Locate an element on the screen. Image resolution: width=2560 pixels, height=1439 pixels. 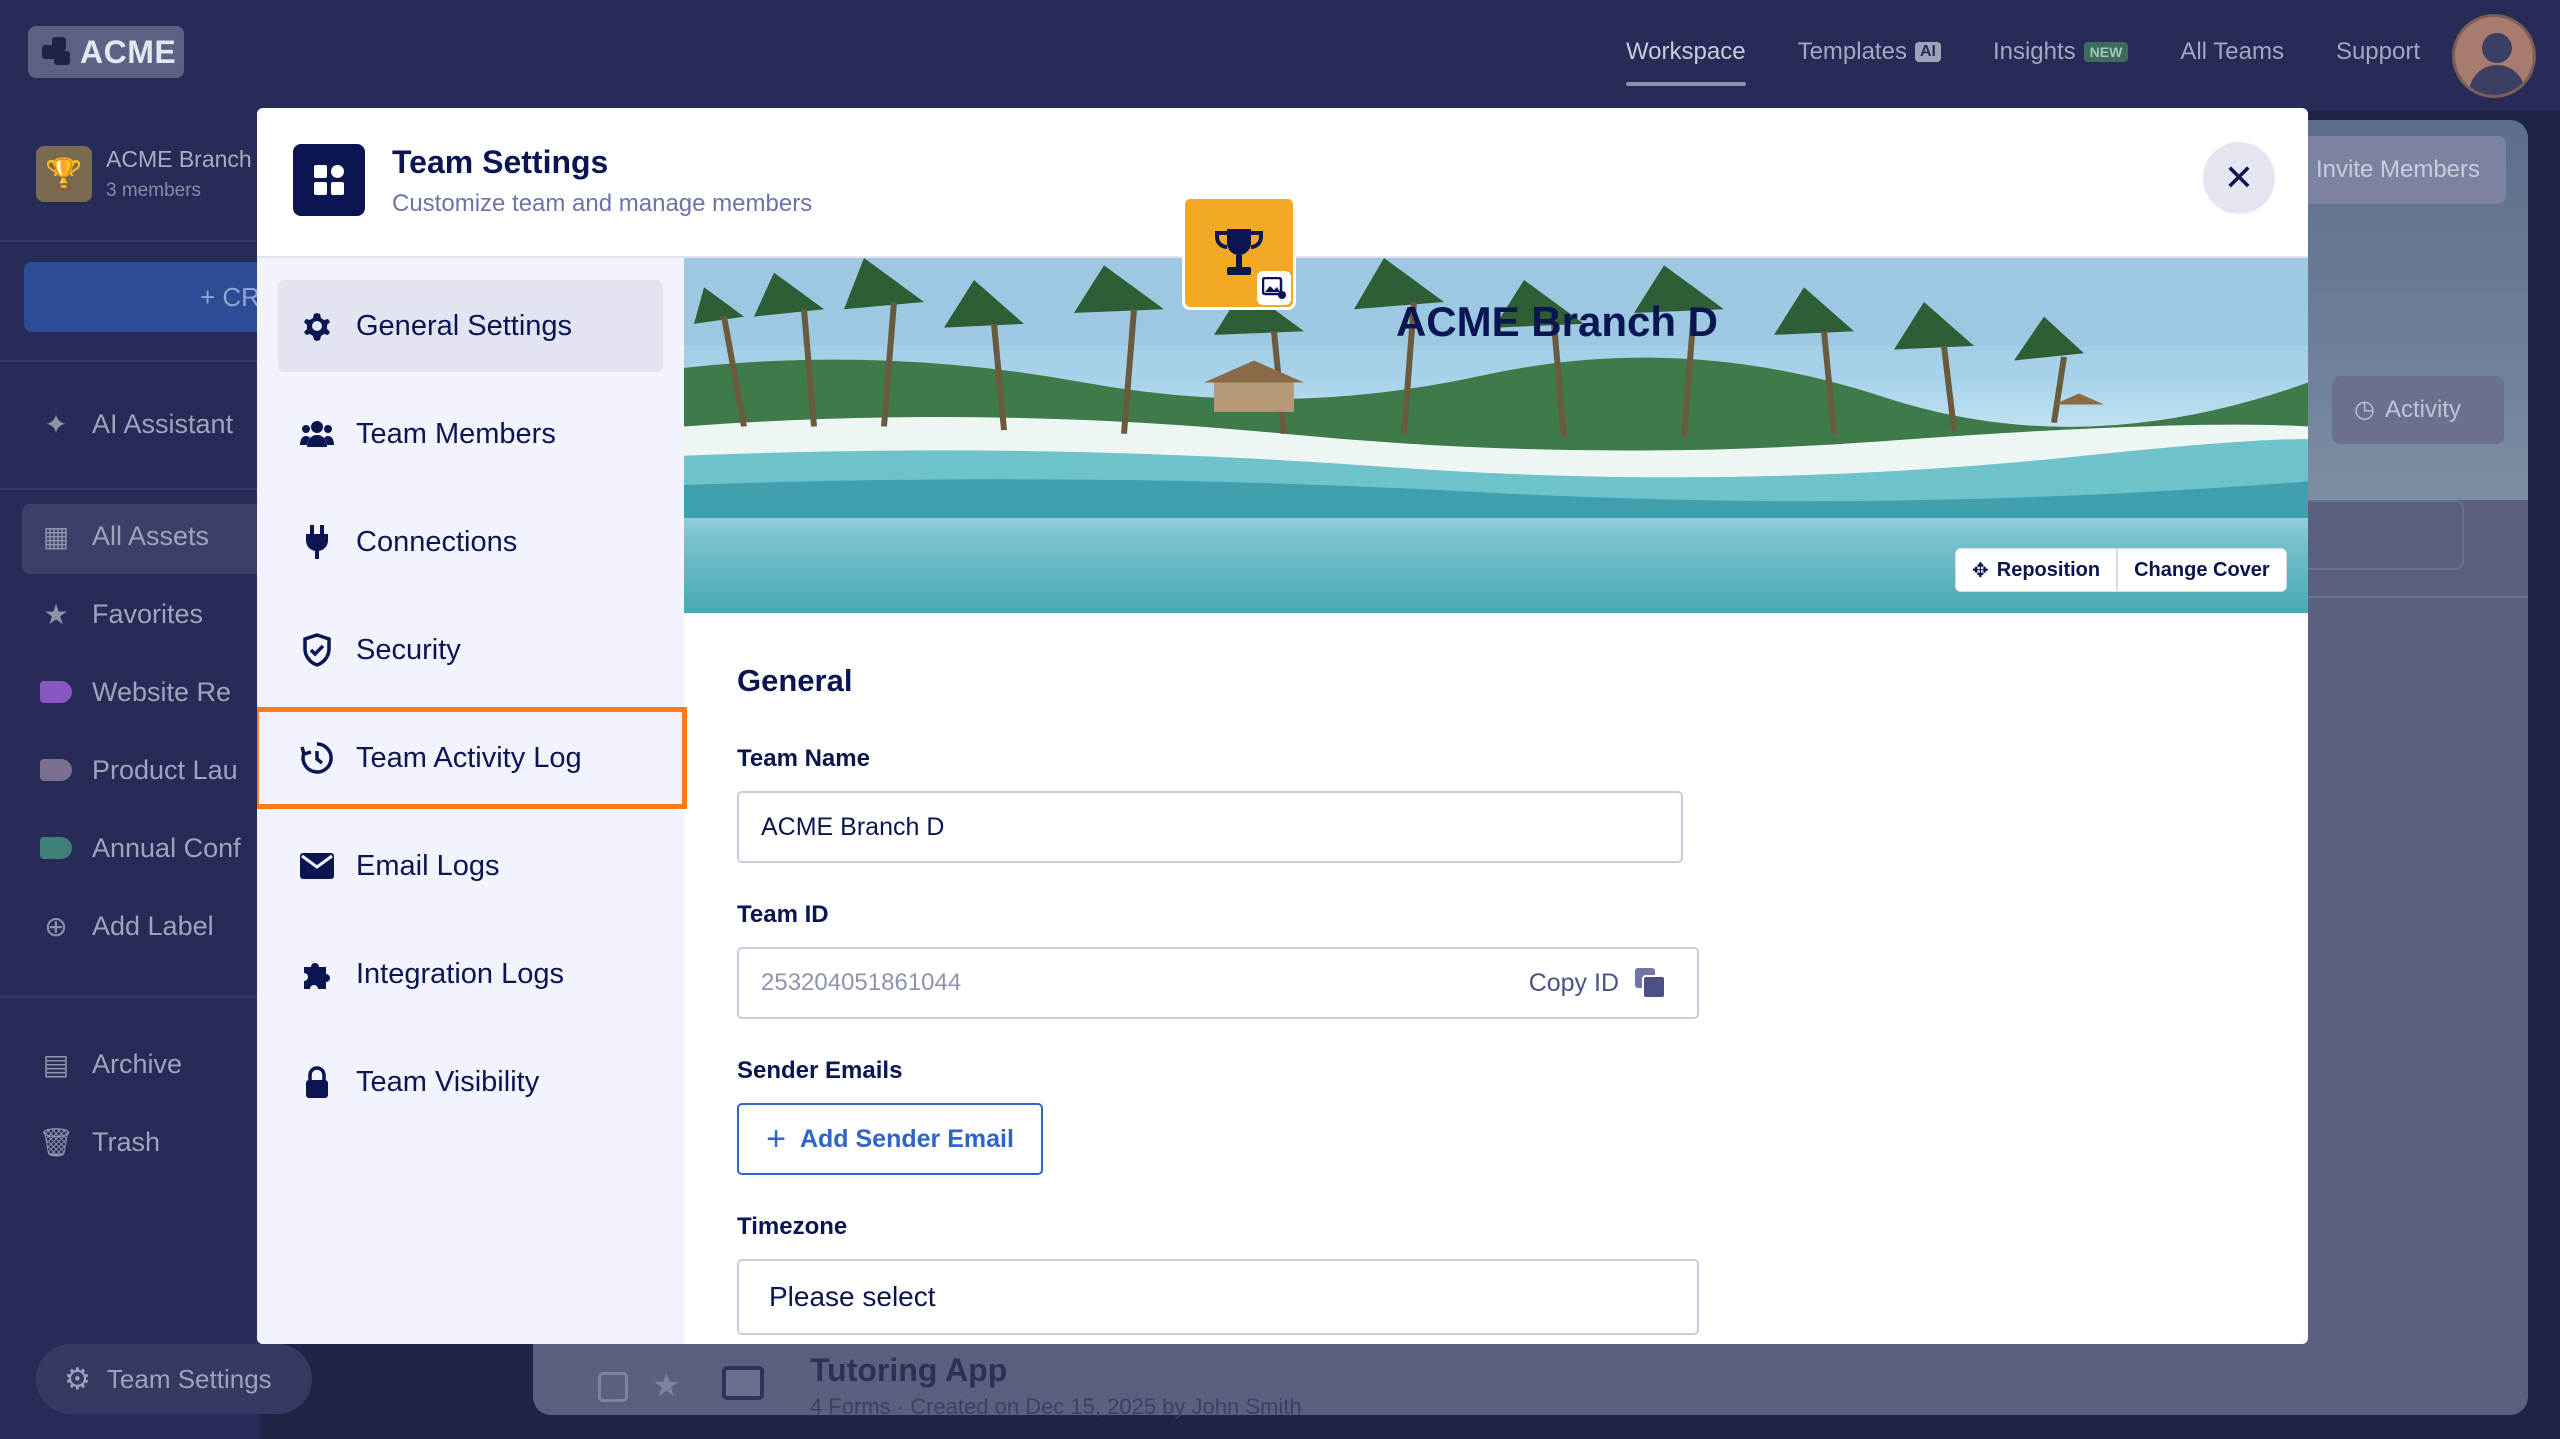
close-icon: ✕ is located at coordinates (2239, 177).